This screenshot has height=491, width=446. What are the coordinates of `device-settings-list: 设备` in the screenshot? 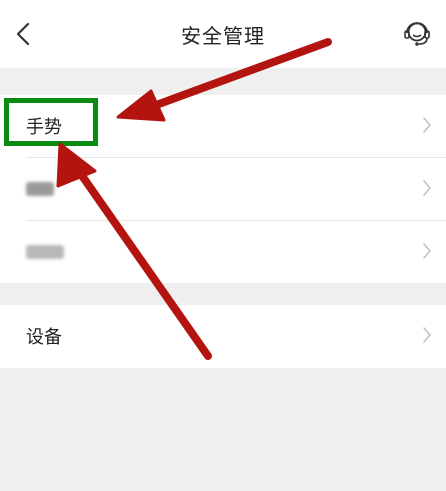 It's located at (223, 336).